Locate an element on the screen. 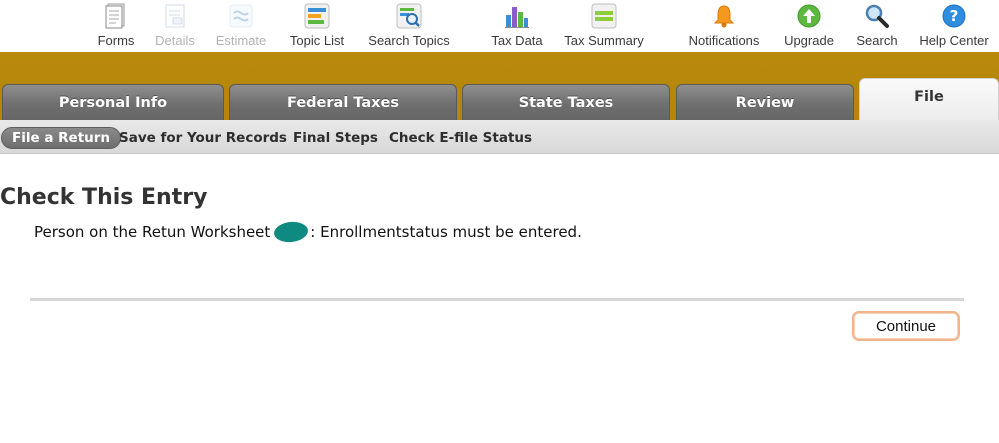 The width and height of the screenshot is (999, 443). toolbar-search-topics-label: Search Topics is located at coordinates (409, 40).